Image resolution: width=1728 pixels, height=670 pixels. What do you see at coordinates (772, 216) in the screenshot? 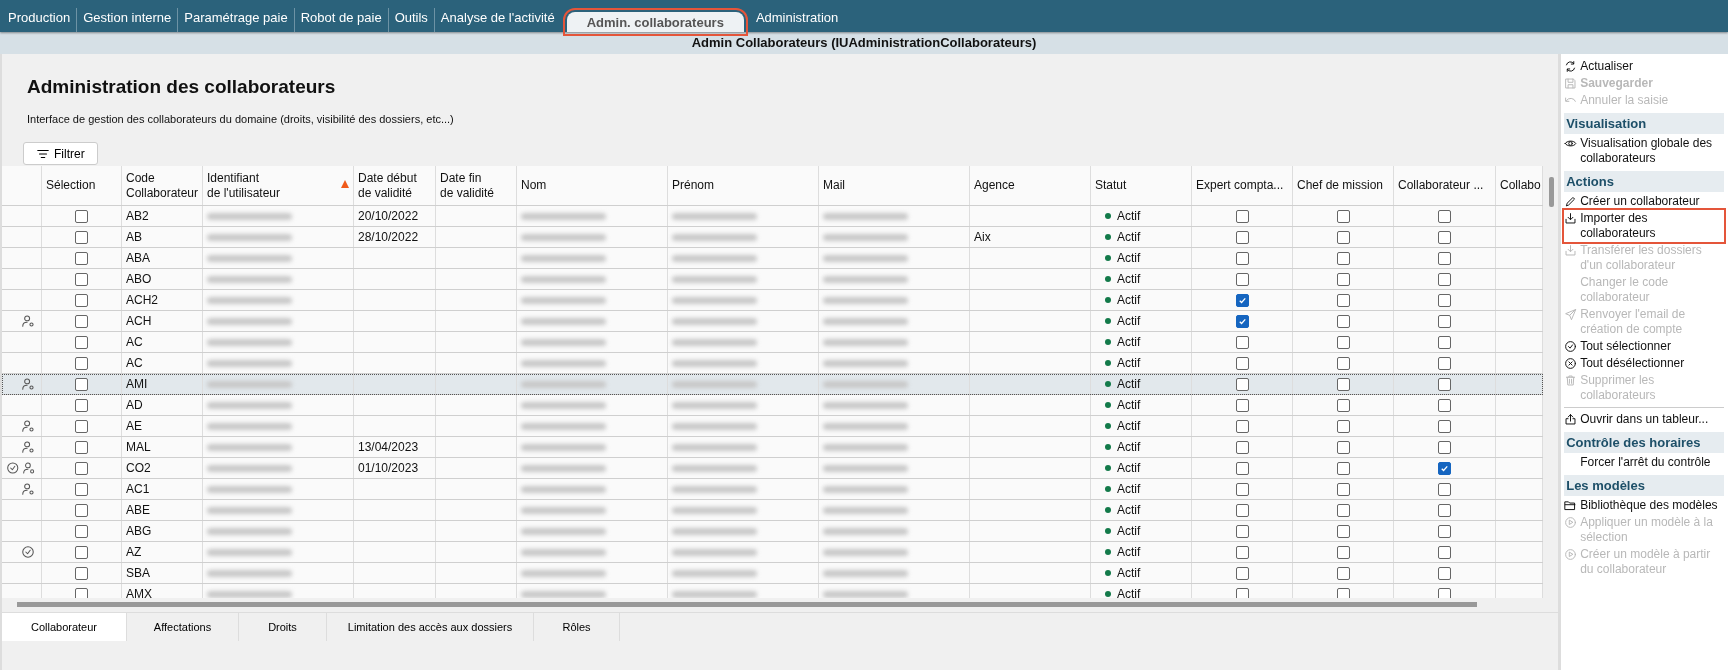
I see `table-row: AB2 20/10/2022 Actif` at bounding box center [772, 216].